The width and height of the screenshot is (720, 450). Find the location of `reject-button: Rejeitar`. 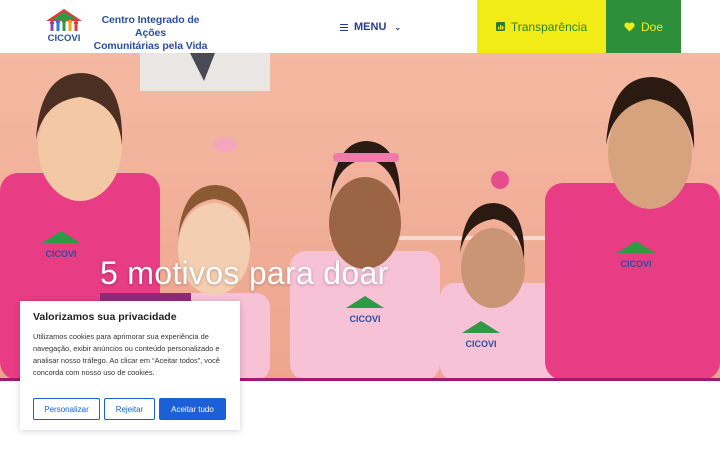

reject-button: Rejeitar is located at coordinates (129, 409).